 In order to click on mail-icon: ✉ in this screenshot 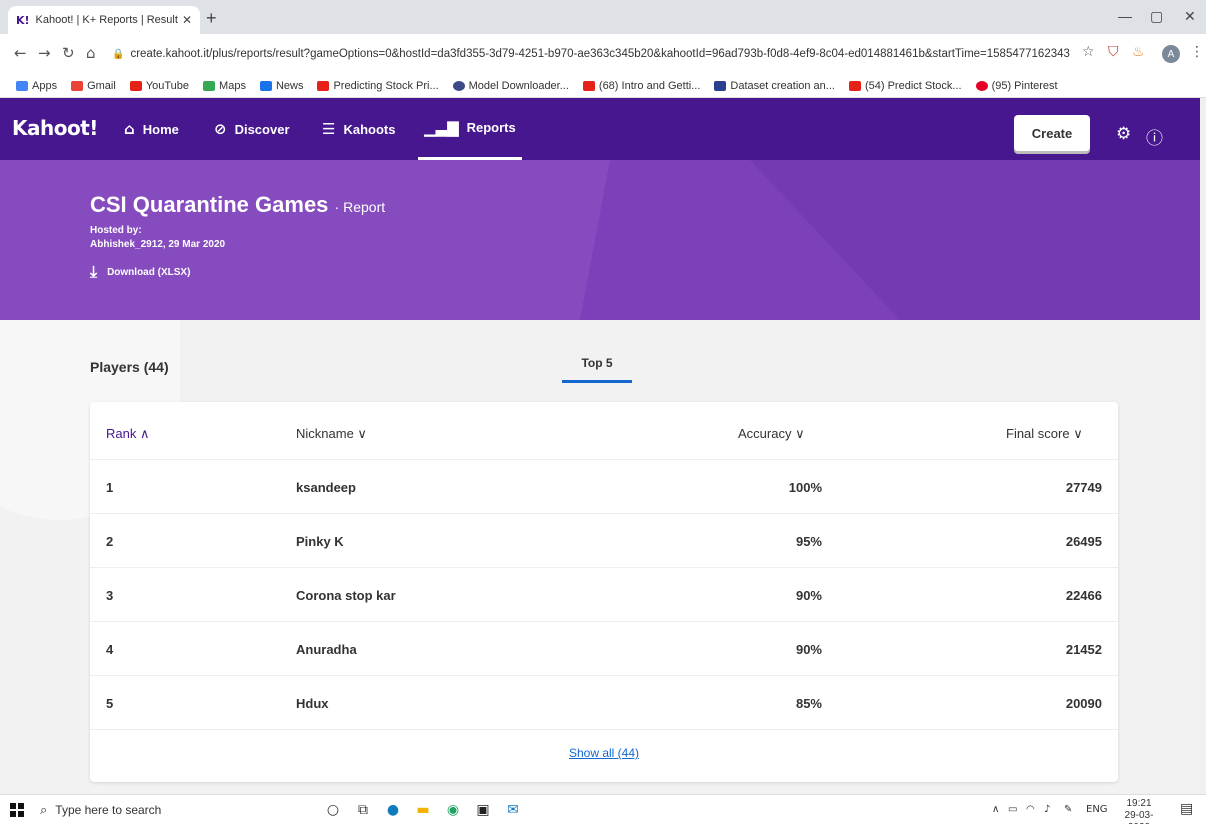, I will do `click(513, 810)`.